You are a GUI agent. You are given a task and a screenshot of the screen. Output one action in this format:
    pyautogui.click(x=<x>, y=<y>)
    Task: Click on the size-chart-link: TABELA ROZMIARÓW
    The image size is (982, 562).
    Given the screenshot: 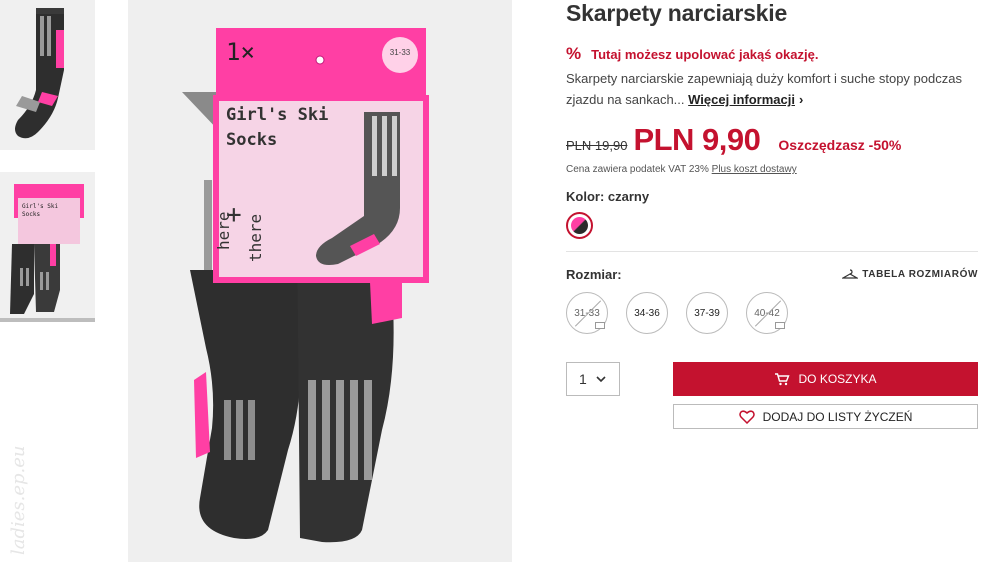 What is the action you would take?
    pyautogui.click(x=910, y=274)
    